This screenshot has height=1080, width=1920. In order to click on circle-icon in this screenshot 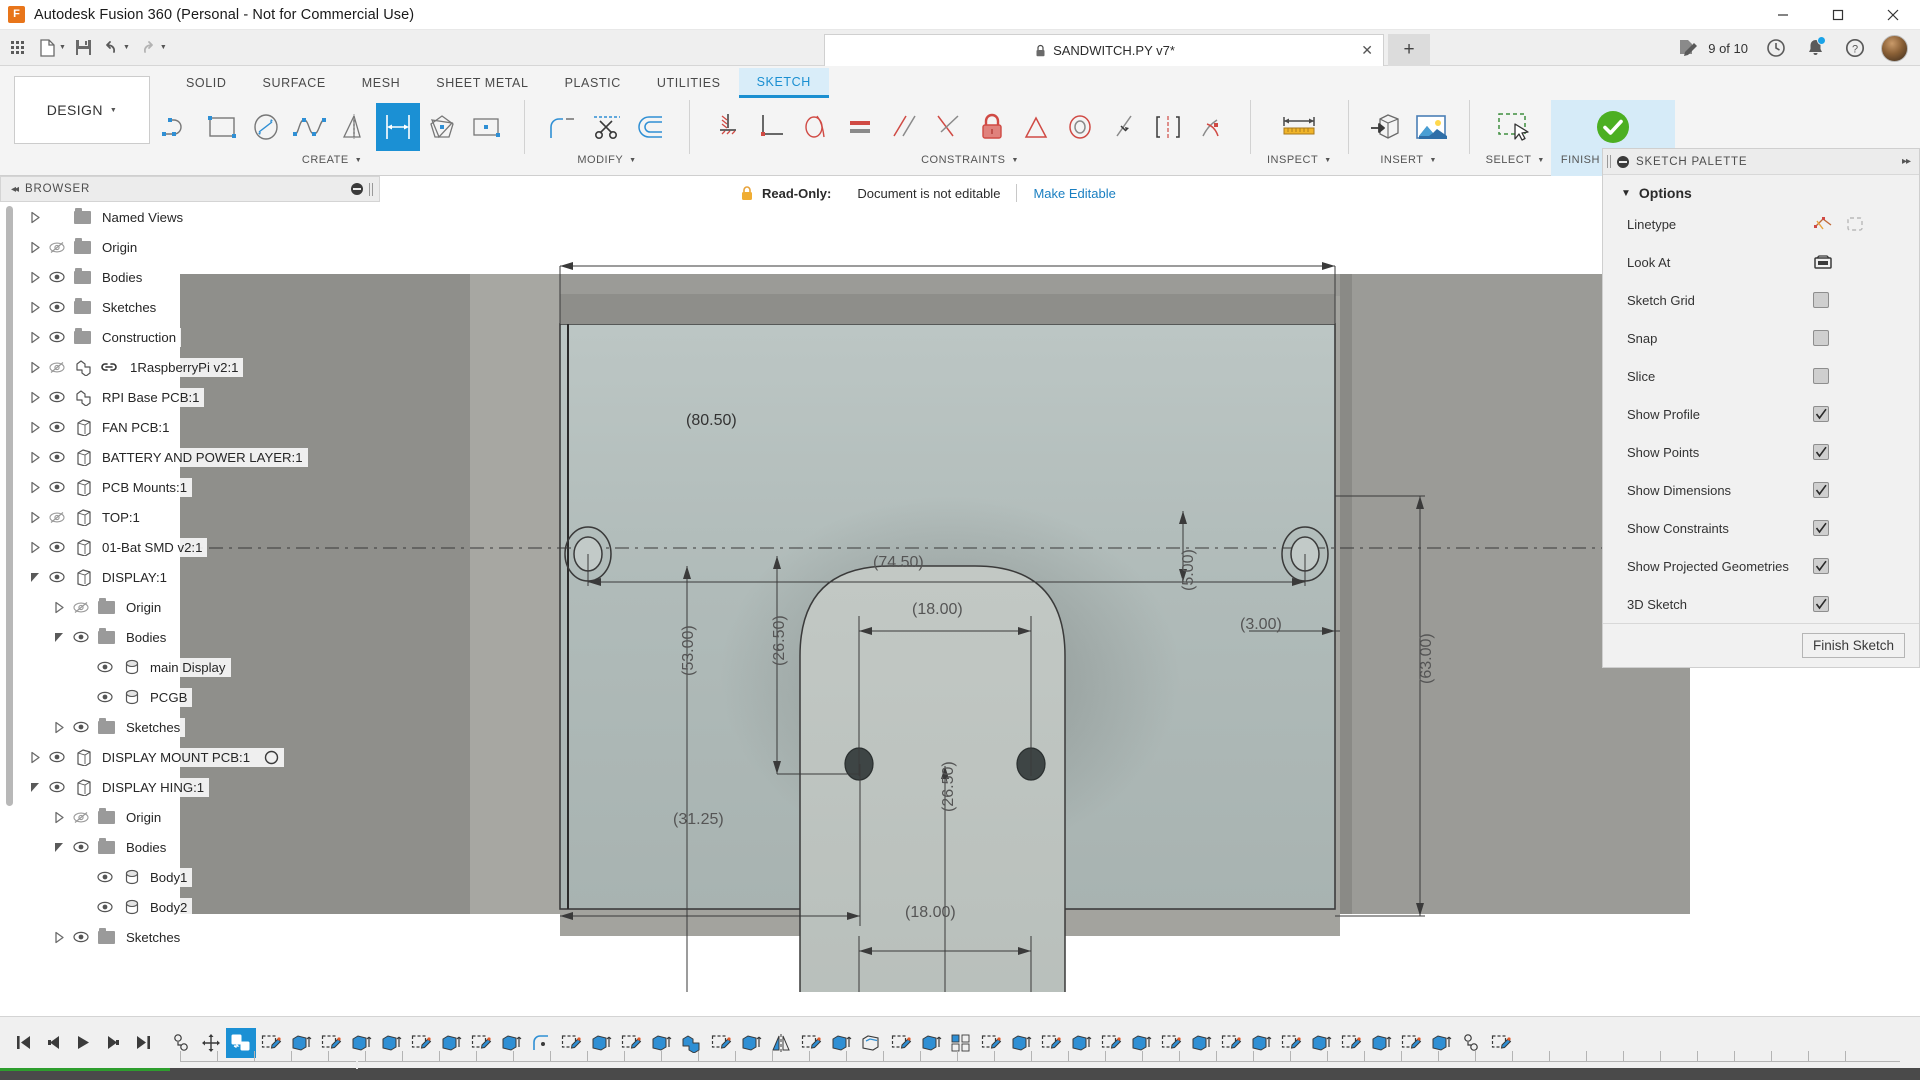, I will do `click(266, 127)`.